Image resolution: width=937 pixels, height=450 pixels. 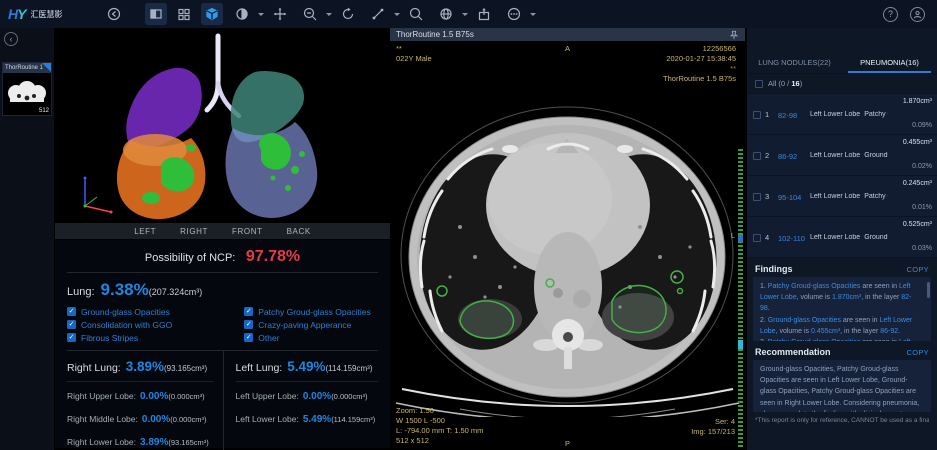 I want to click on export-icon, so click(x=484, y=14).